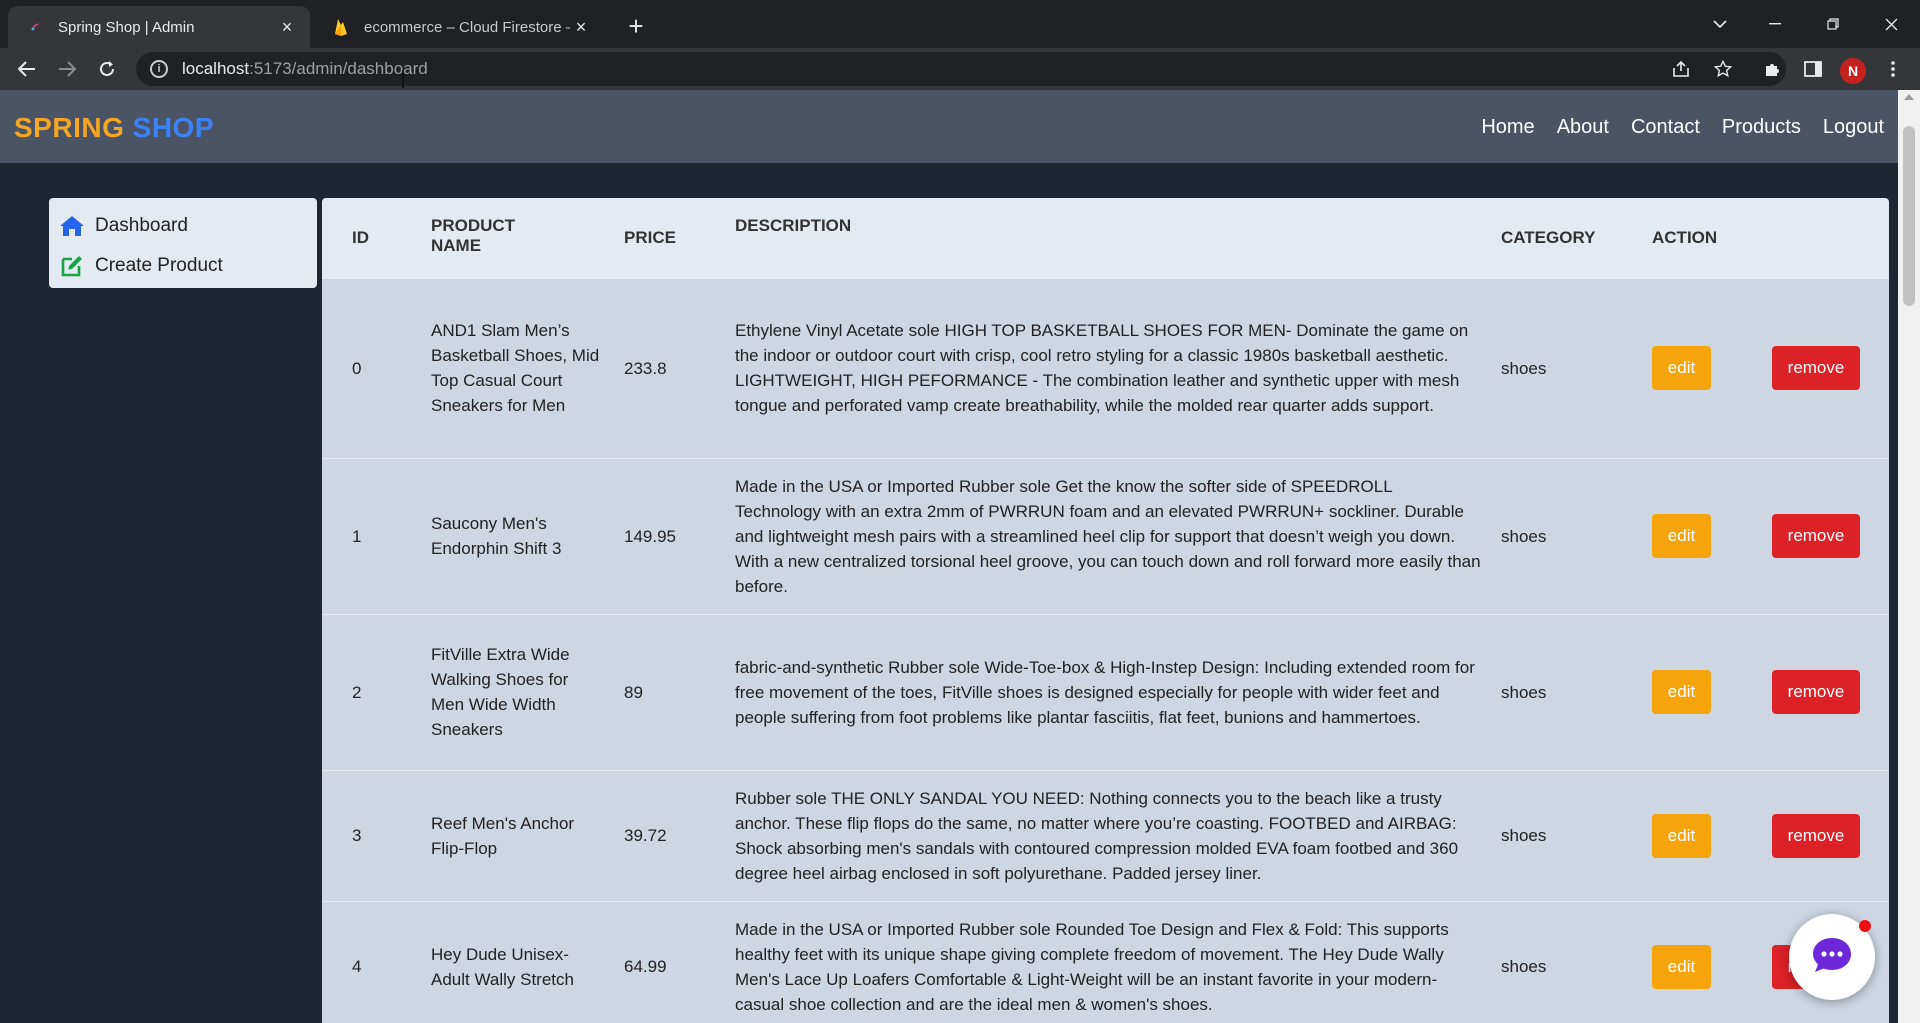  I want to click on sidebar-item-label: Create Product, so click(159, 265).